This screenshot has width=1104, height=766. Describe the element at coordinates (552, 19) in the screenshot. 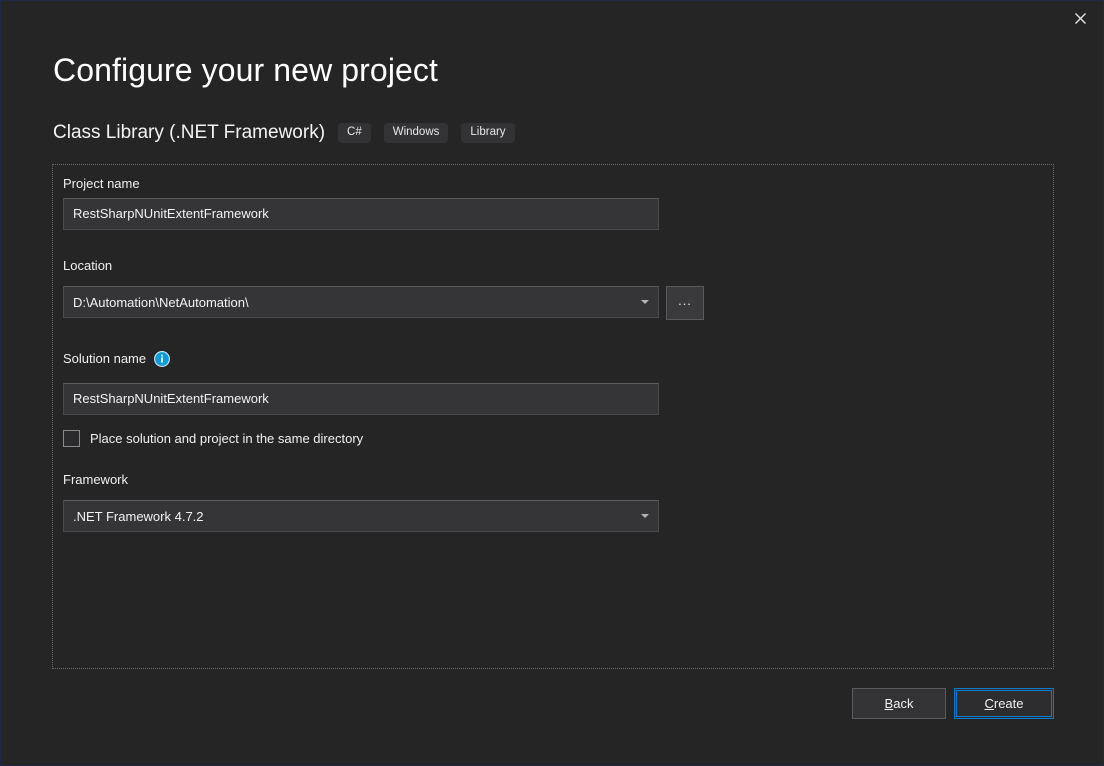

I see `title-bar` at that location.